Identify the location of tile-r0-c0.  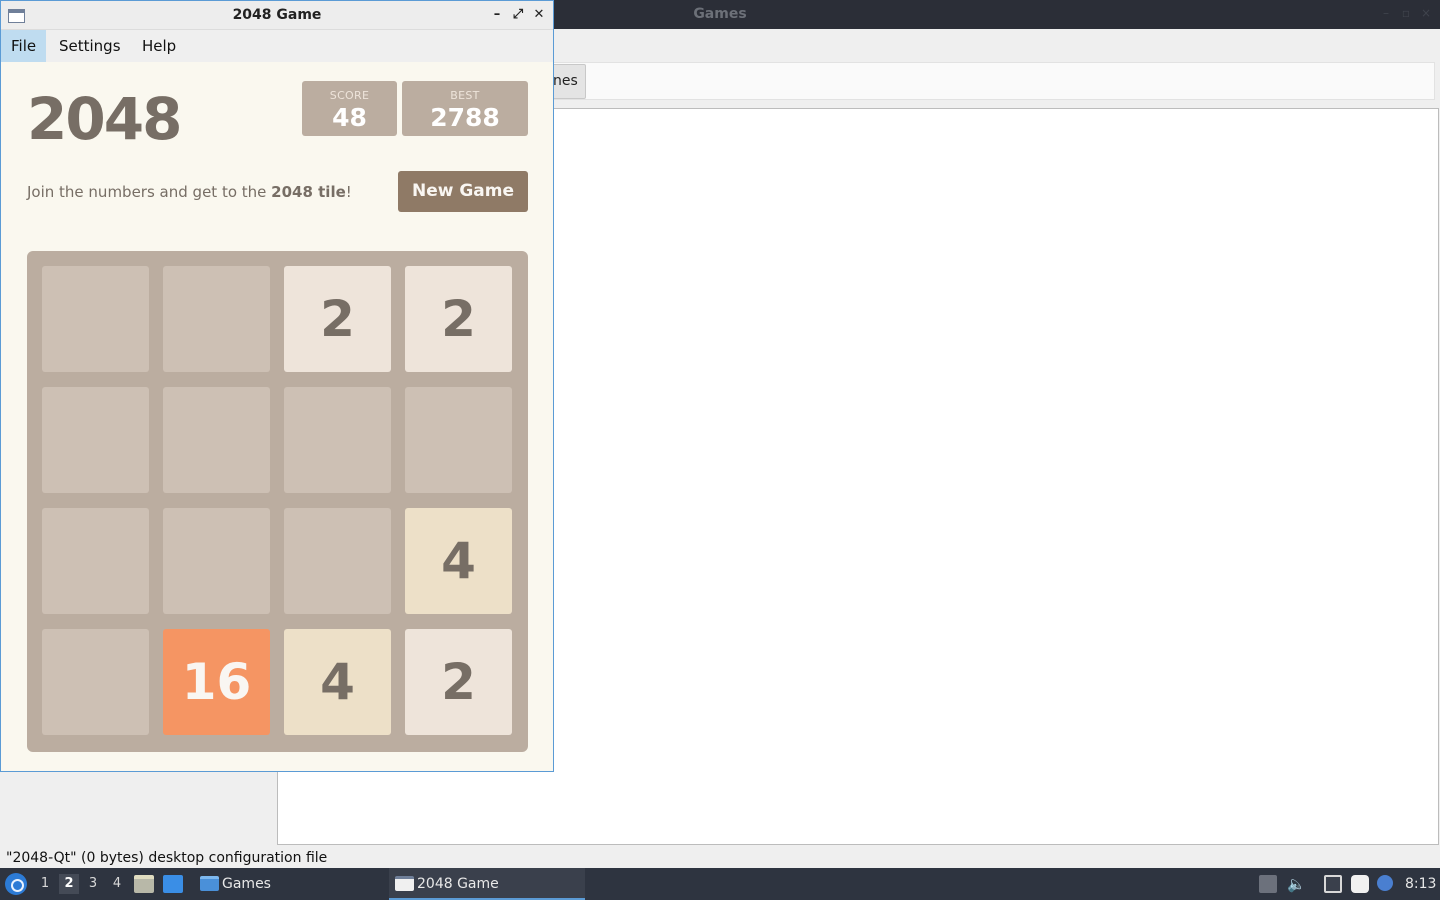
(95, 319).